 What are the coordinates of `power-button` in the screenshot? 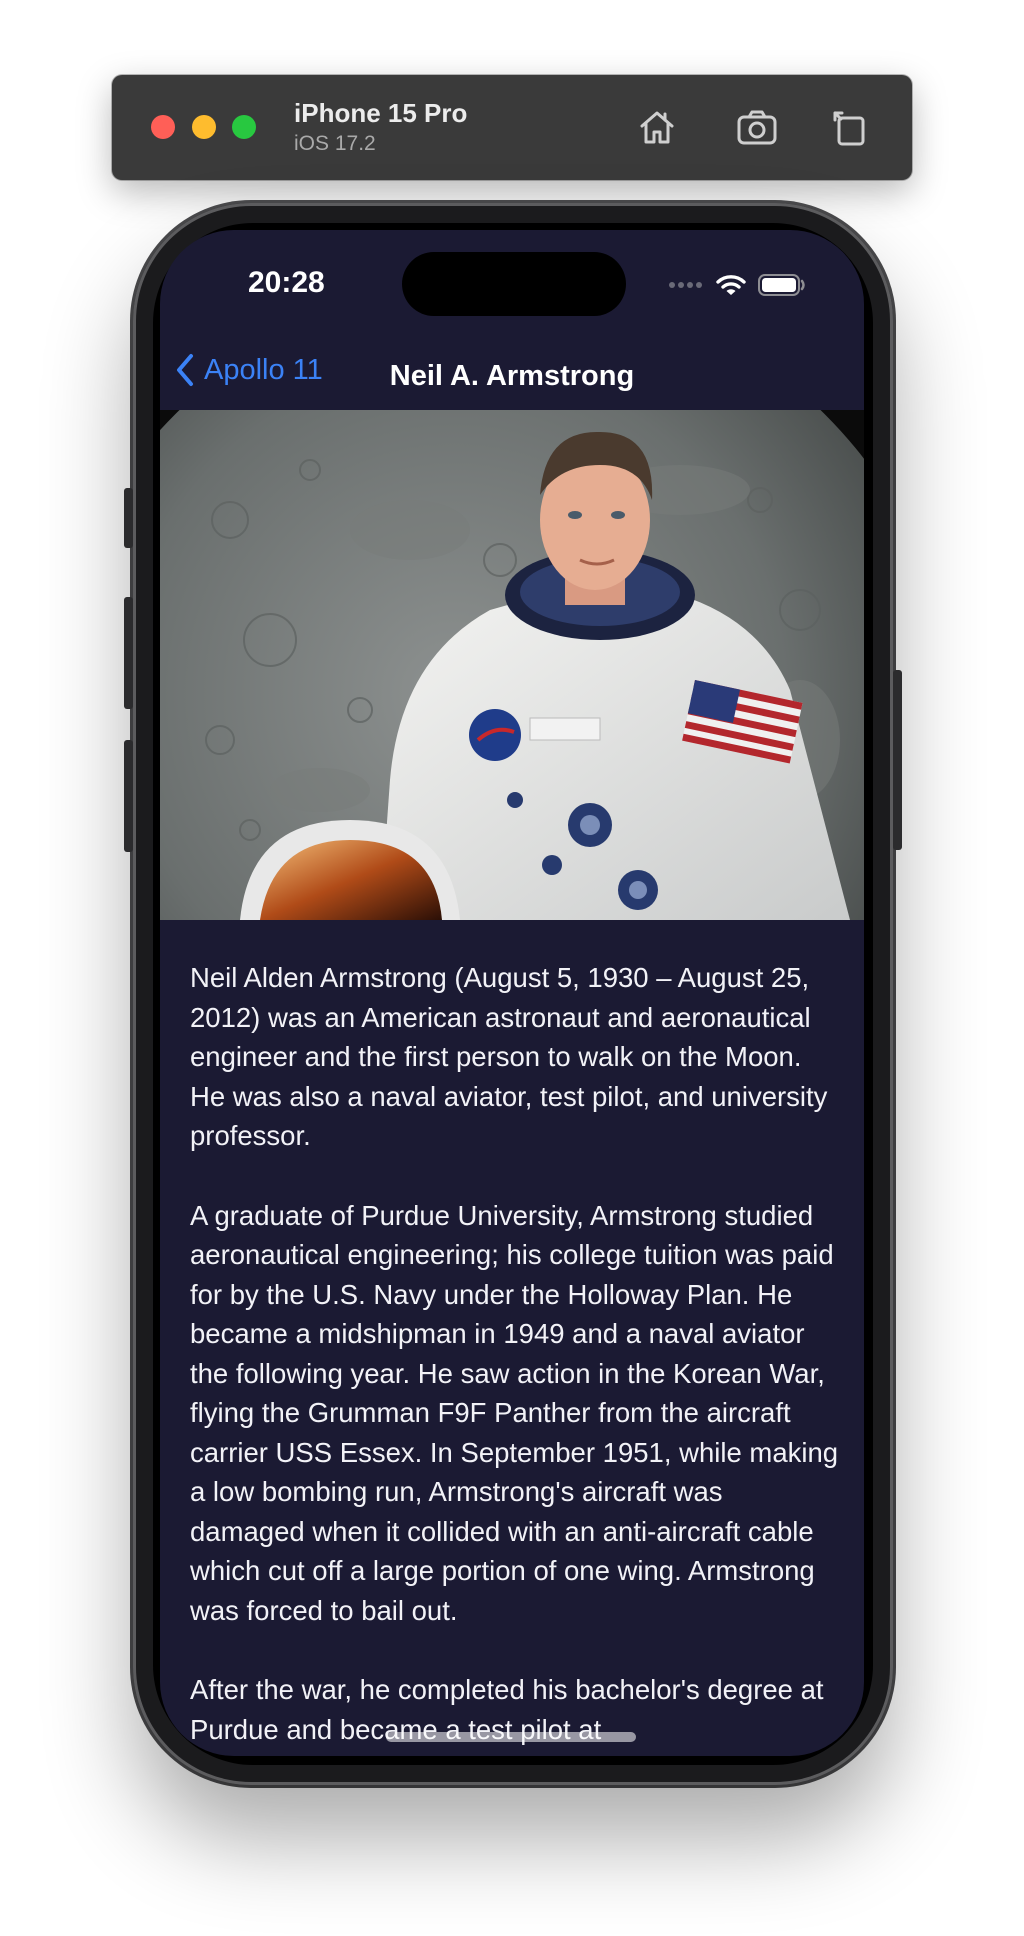 It's located at (897, 760).